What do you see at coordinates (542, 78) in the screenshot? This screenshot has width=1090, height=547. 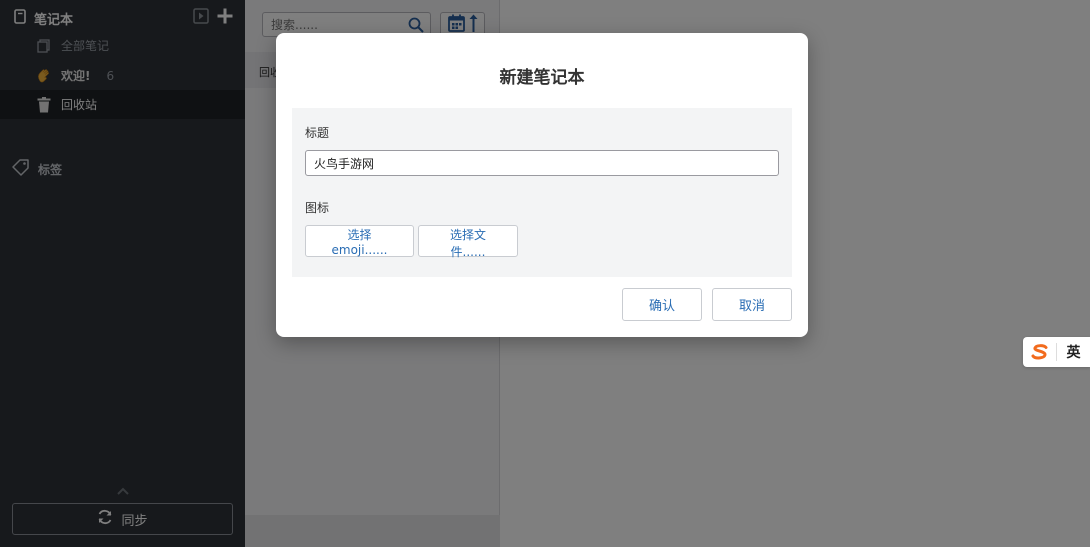 I see `dialog-title: 新建笔记本` at bounding box center [542, 78].